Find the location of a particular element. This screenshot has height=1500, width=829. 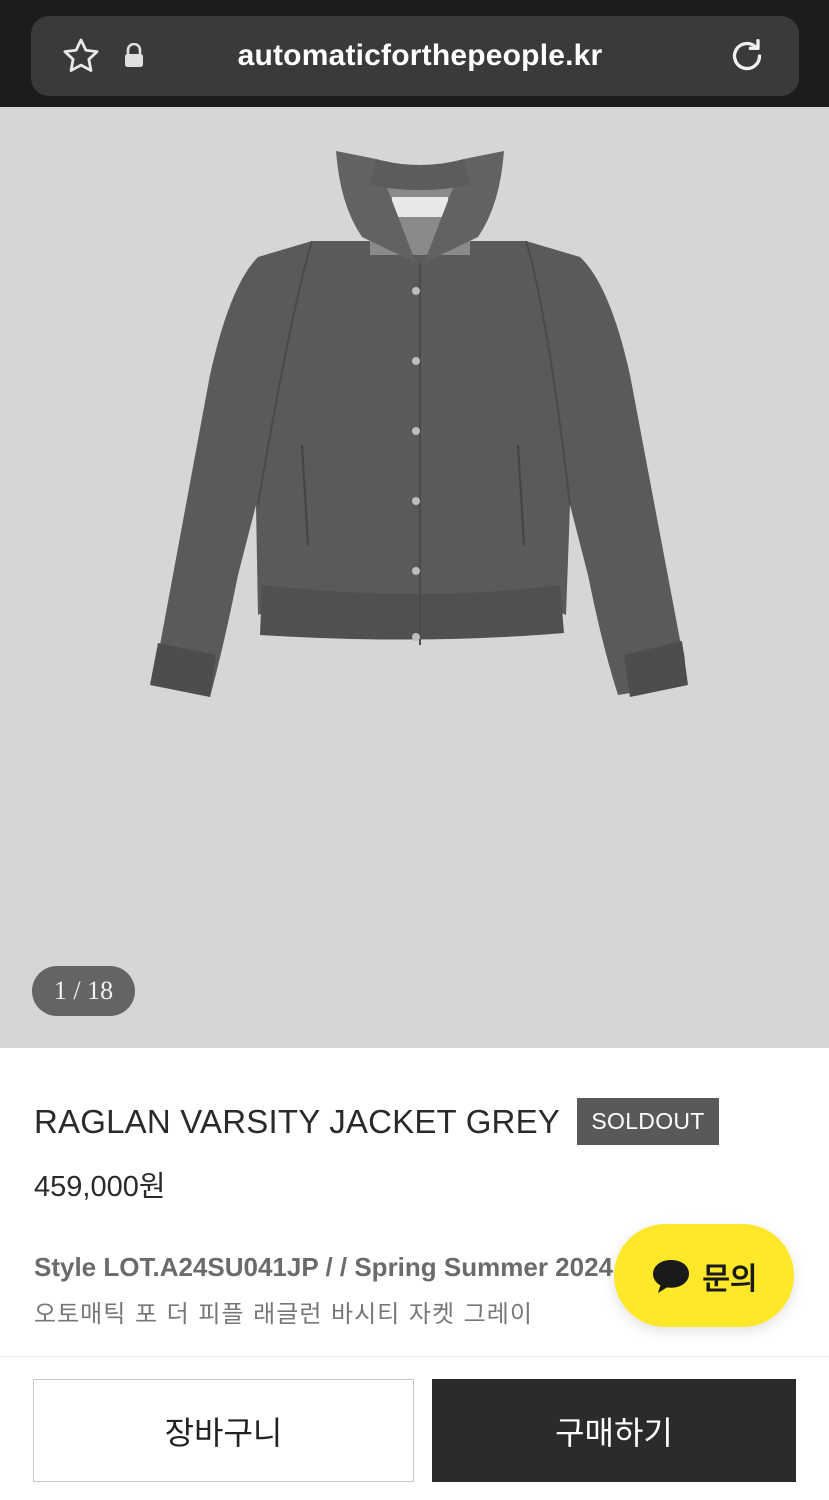

address-bar: automaticforthepeople.kr is located at coordinates (415, 56).